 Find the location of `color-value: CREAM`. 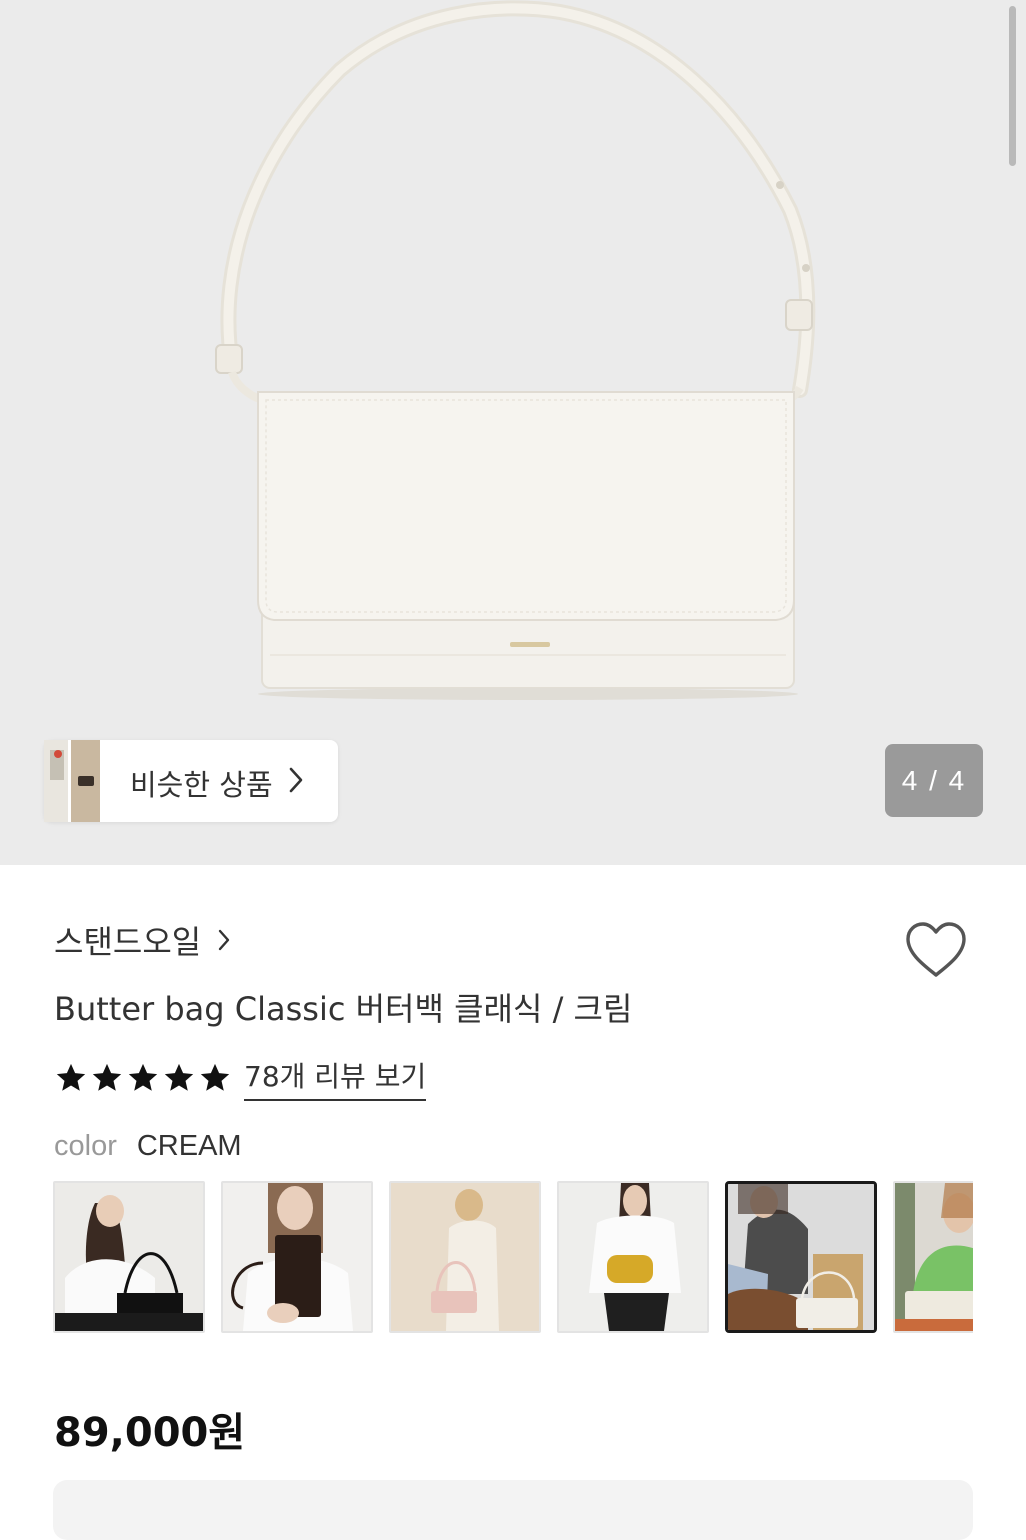

color-value: CREAM is located at coordinates (189, 1146).